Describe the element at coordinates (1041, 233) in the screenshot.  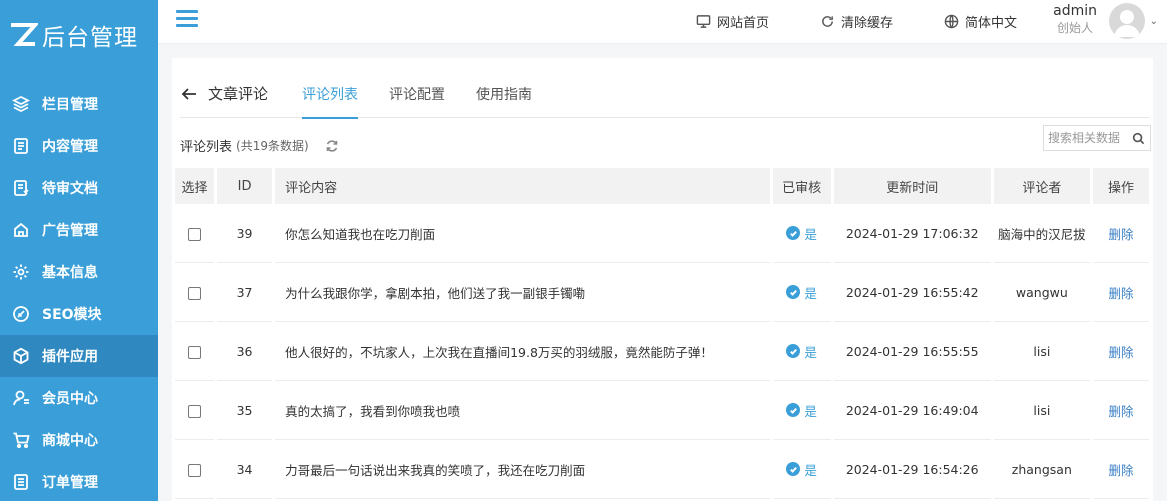
I see `row-author: 脑海中的汉尼拔` at that location.